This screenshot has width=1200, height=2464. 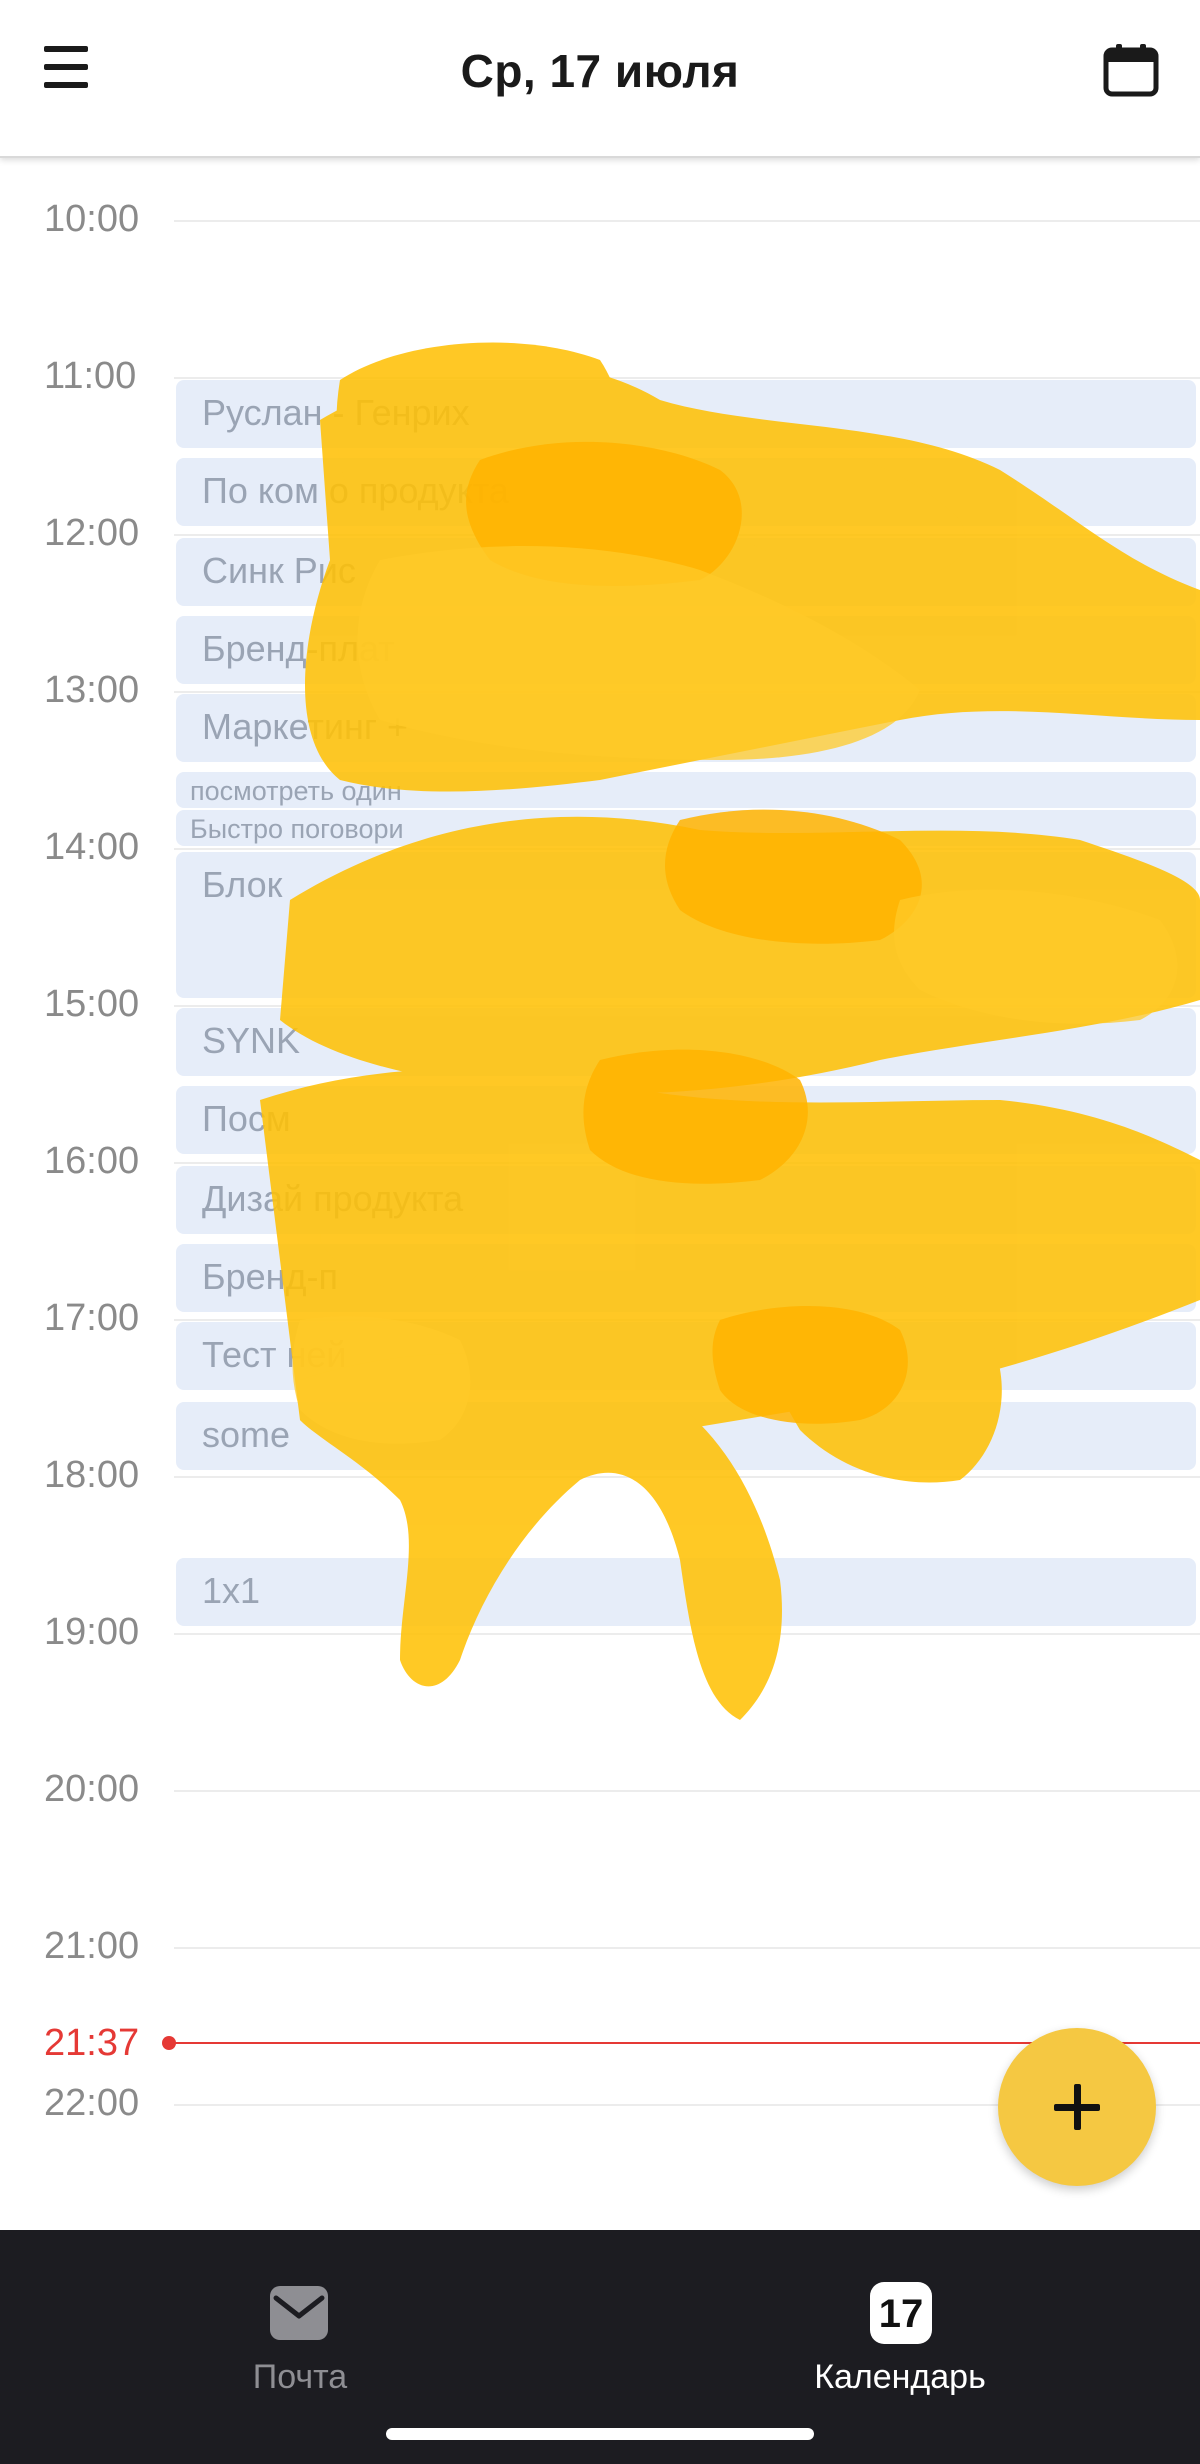 I want to click on hour-label: 14:00, so click(x=92, y=847).